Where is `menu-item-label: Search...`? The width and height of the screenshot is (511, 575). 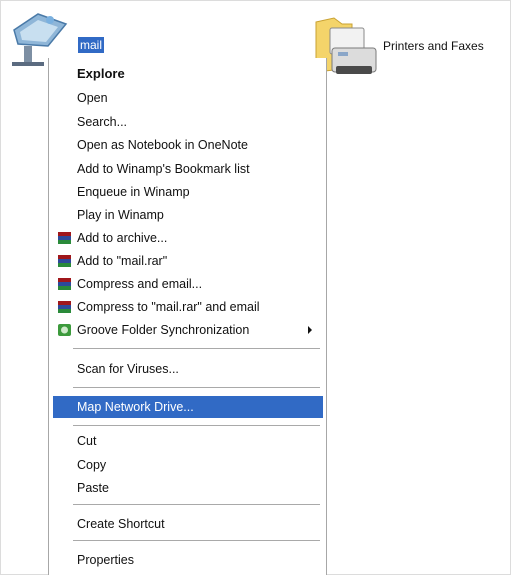
menu-item-label: Search... is located at coordinates (102, 122).